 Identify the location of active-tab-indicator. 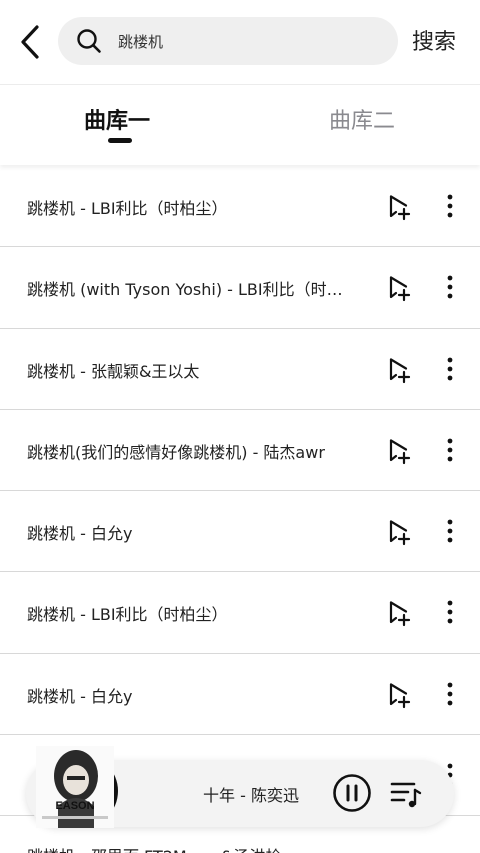
(120, 140).